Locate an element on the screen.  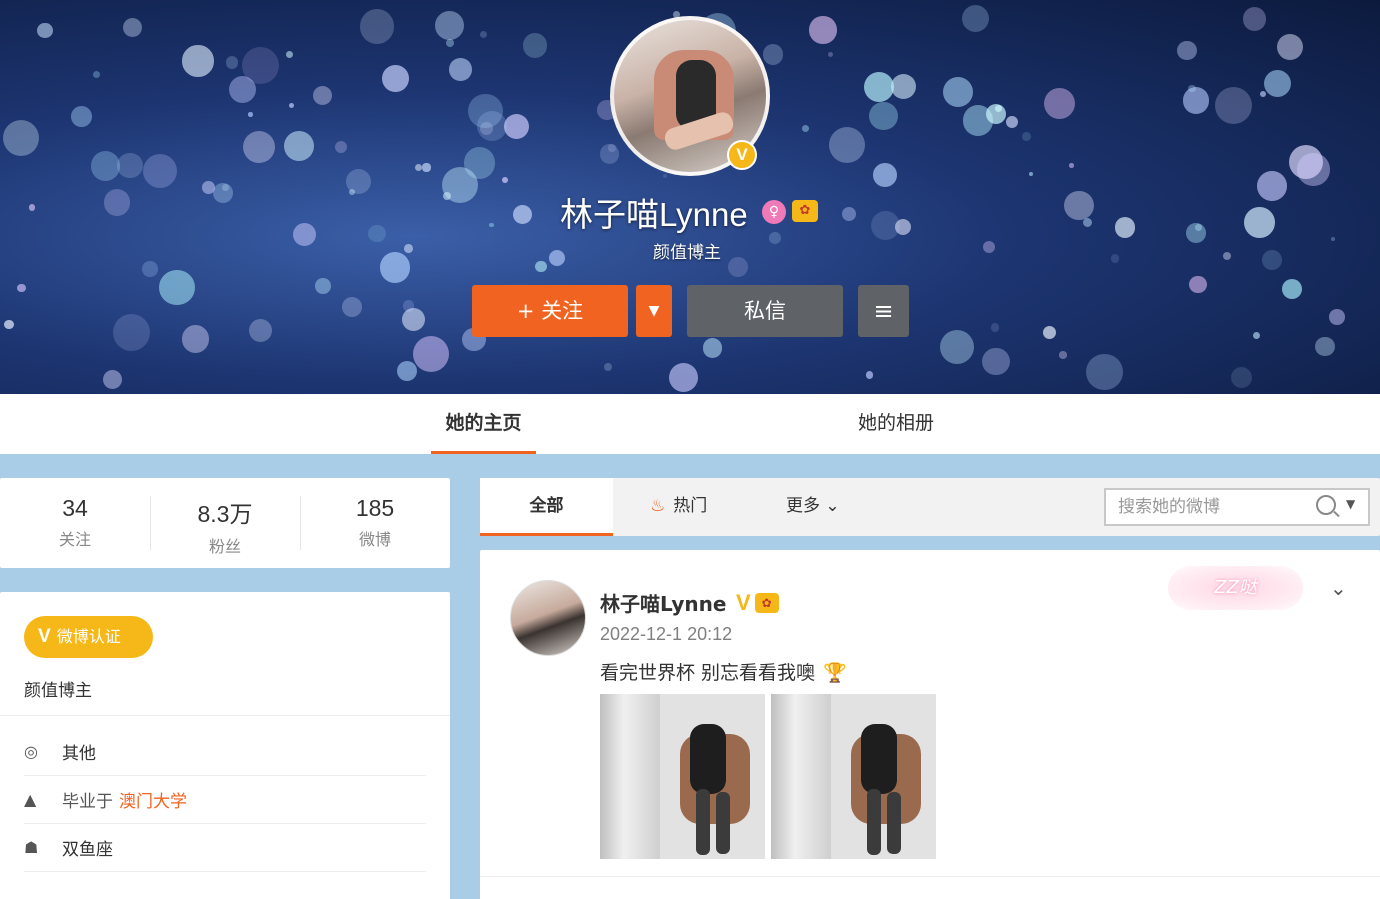
stat-fans: 8.3万 粉丝 is located at coordinates (225, 523).